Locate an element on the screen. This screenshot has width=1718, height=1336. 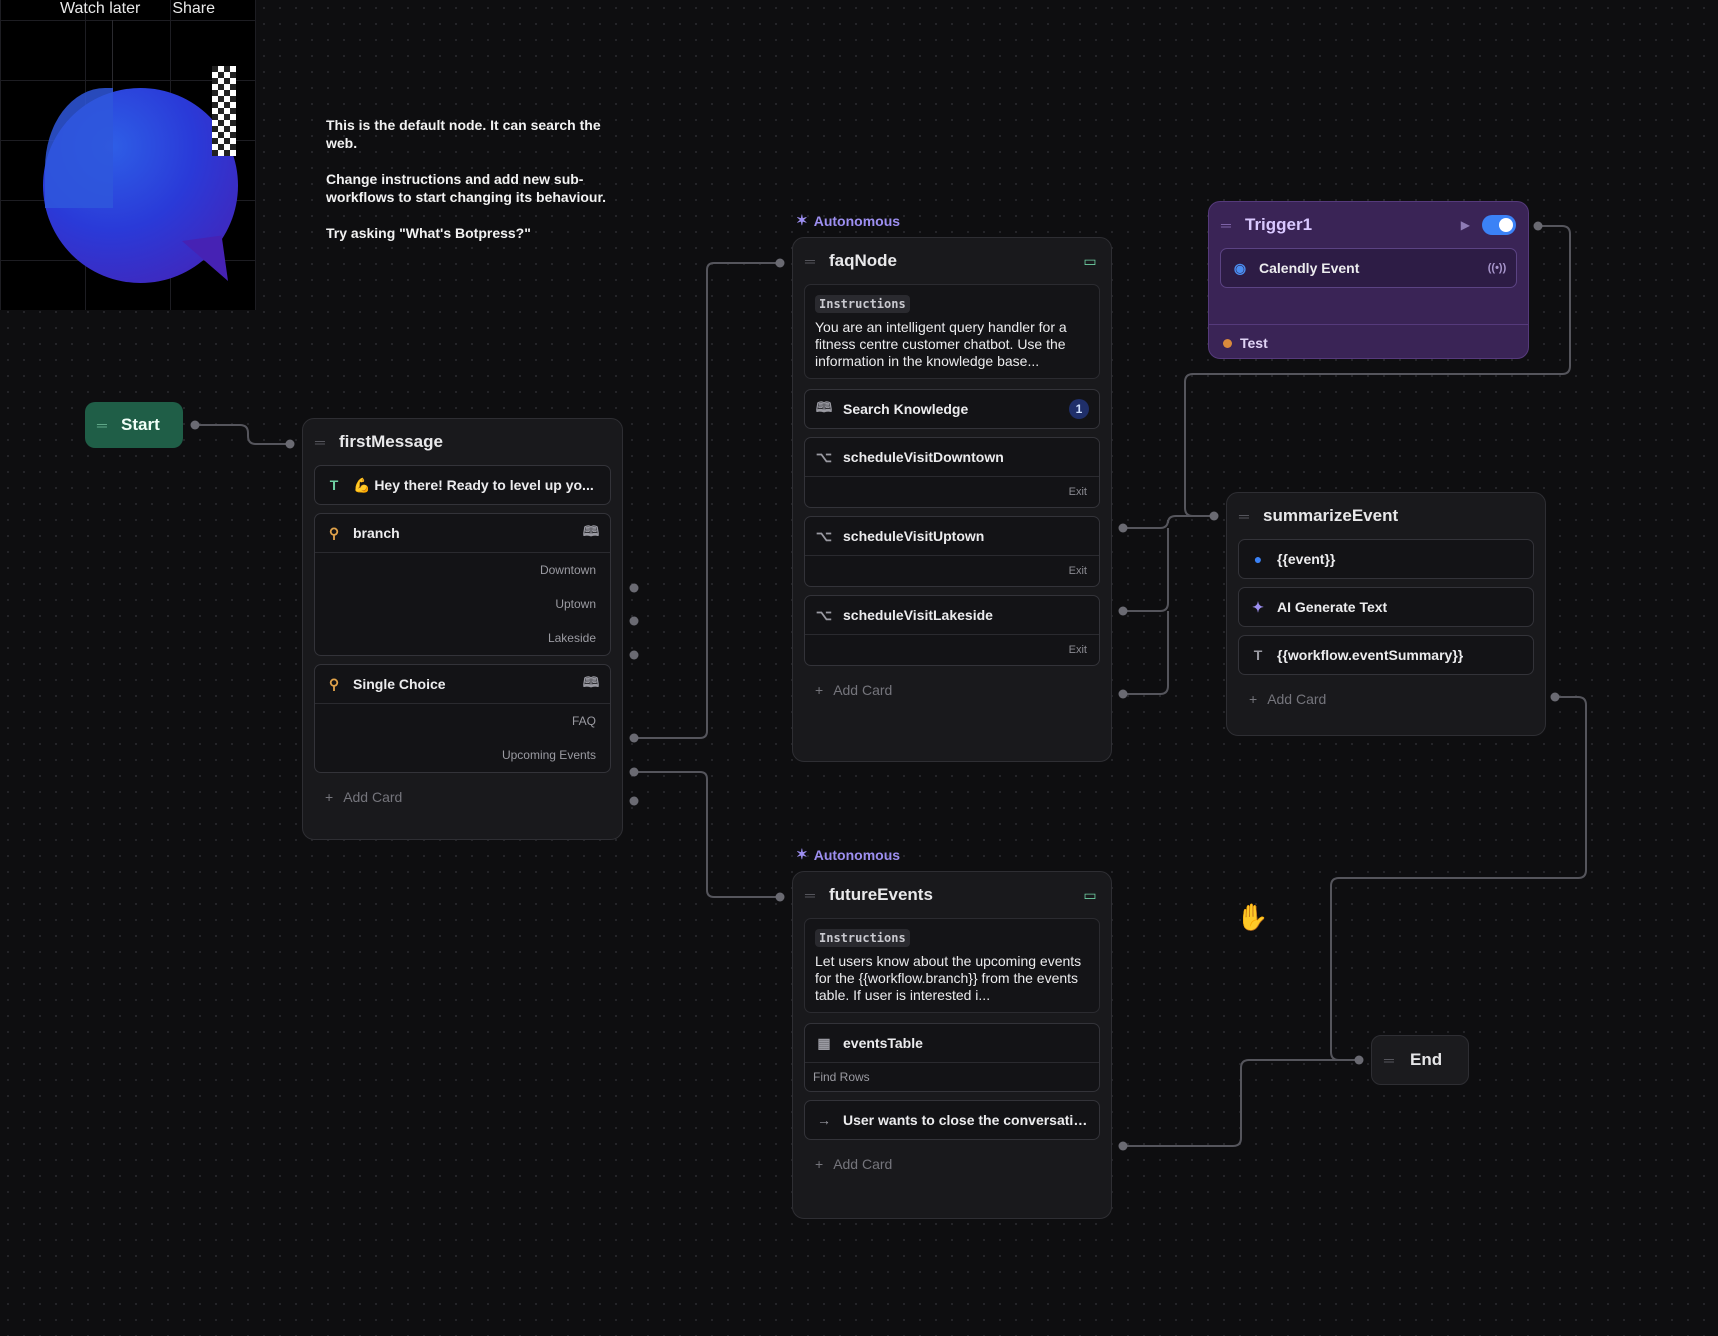
subflow-card: ⌥ scheduleVisitDowntown Exit is located at coordinates (952, 472).